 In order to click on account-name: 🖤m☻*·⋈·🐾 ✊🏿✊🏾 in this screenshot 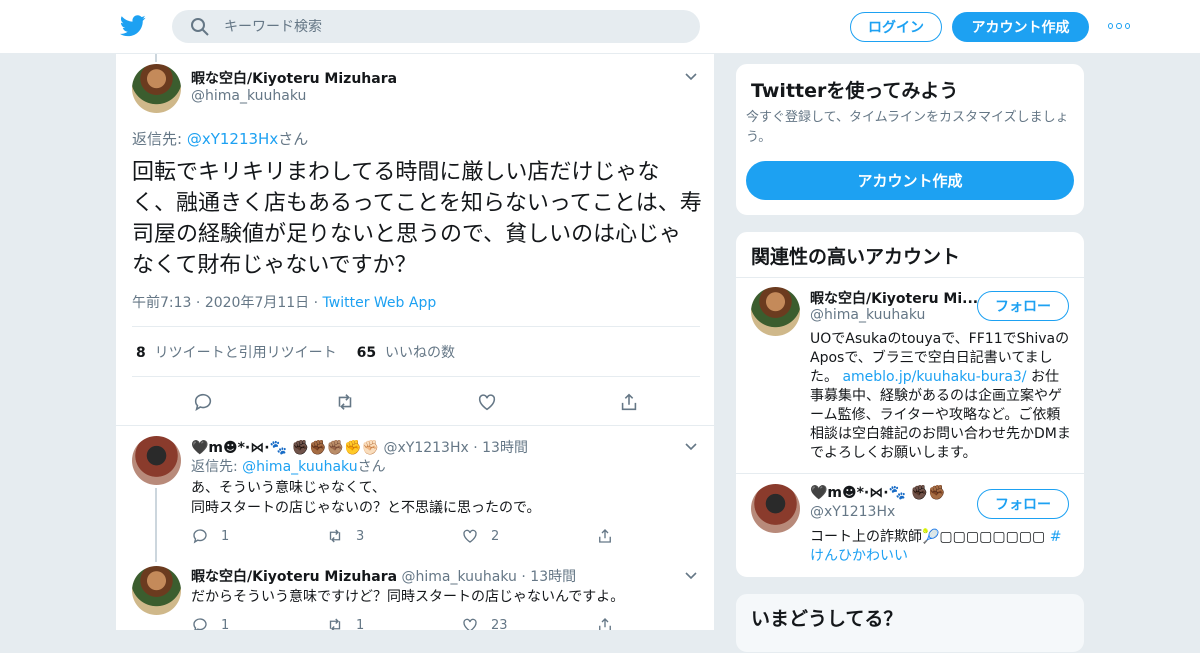, I will do `click(878, 493)`.